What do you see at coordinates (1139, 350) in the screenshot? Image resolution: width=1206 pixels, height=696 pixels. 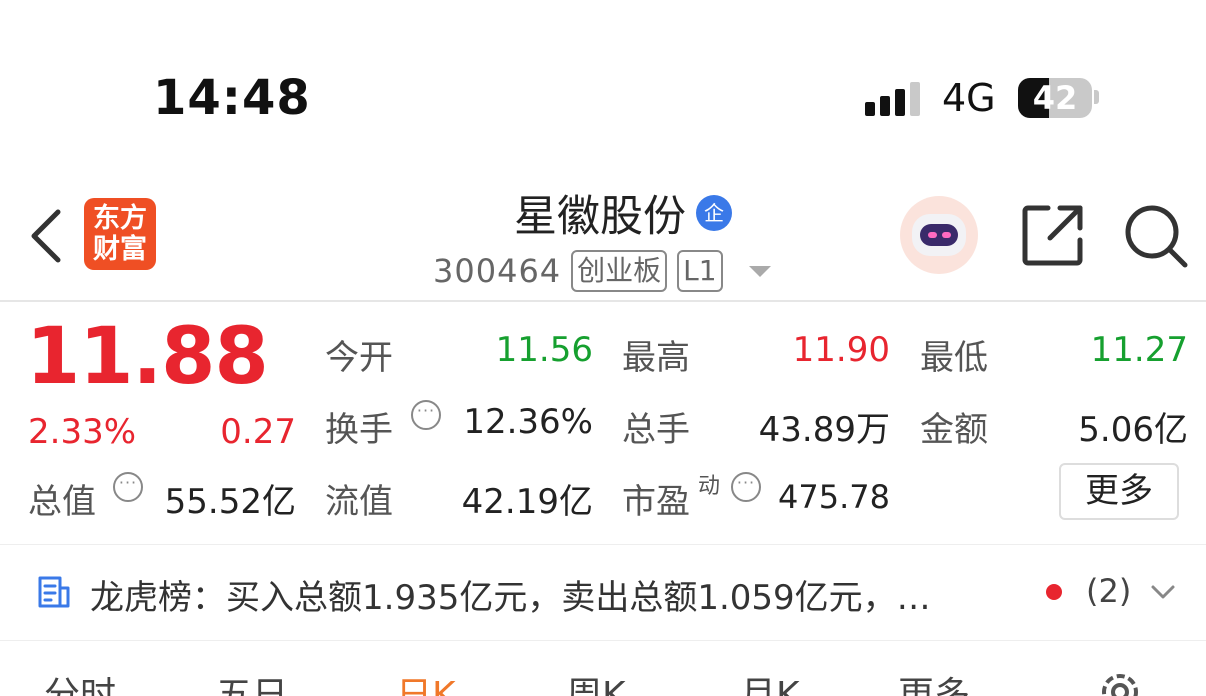 I see `low-value: 11.27` at bounding box center [1139, 350].